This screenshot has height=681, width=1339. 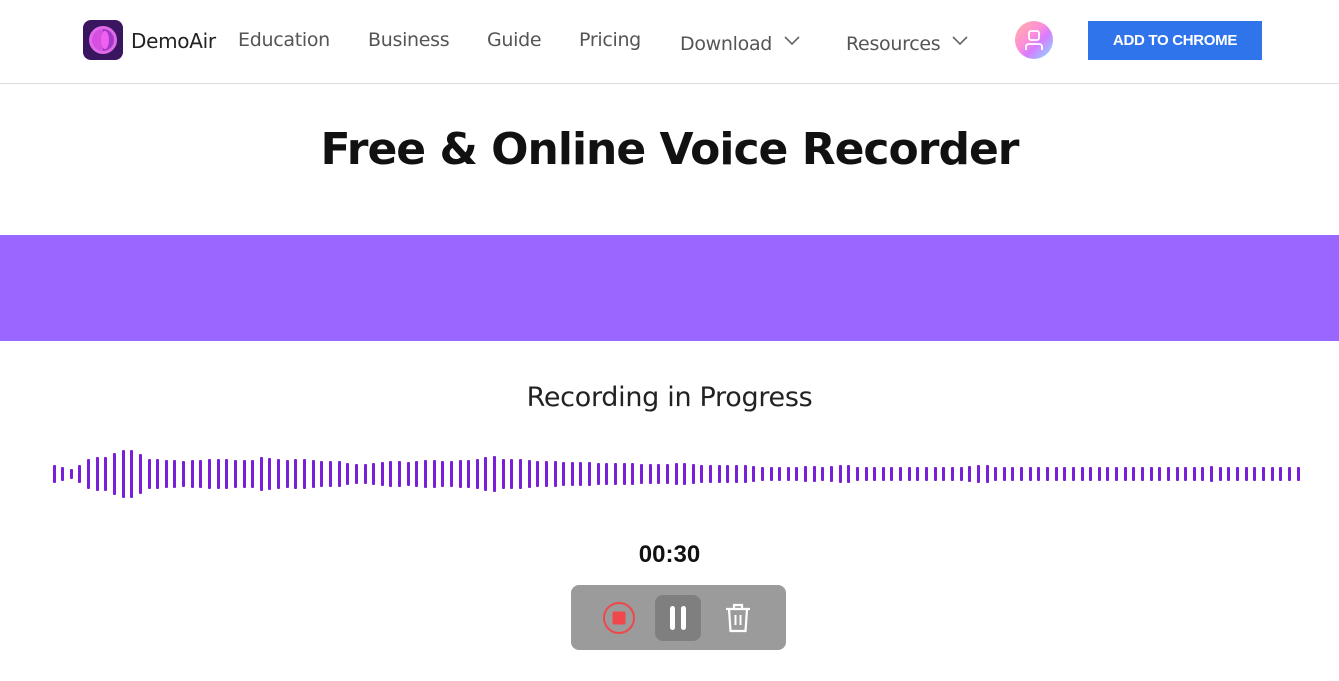 I want to click on stop-button, so click(x=619, y=618).